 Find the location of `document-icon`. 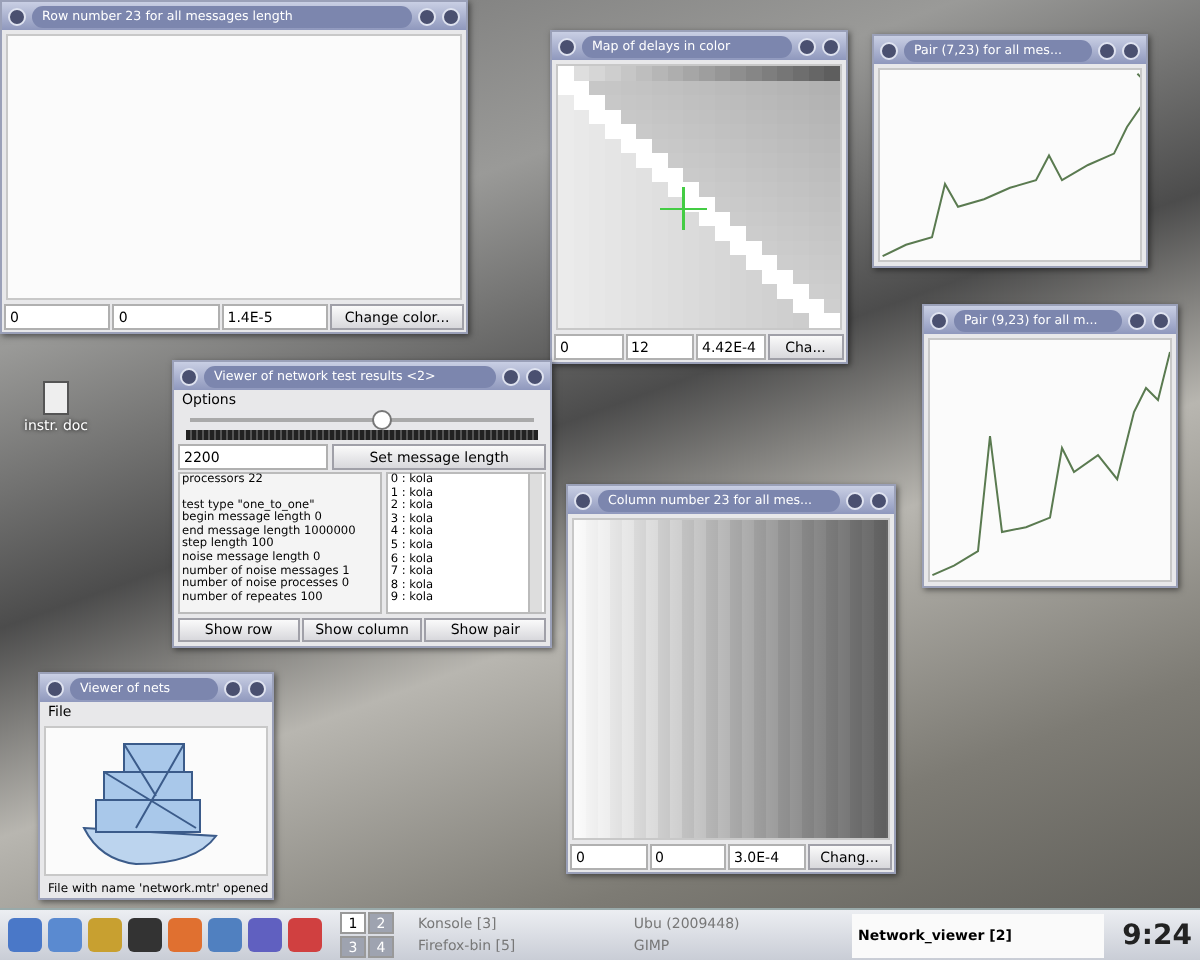

document-icon is located at coordinates (56, 398).